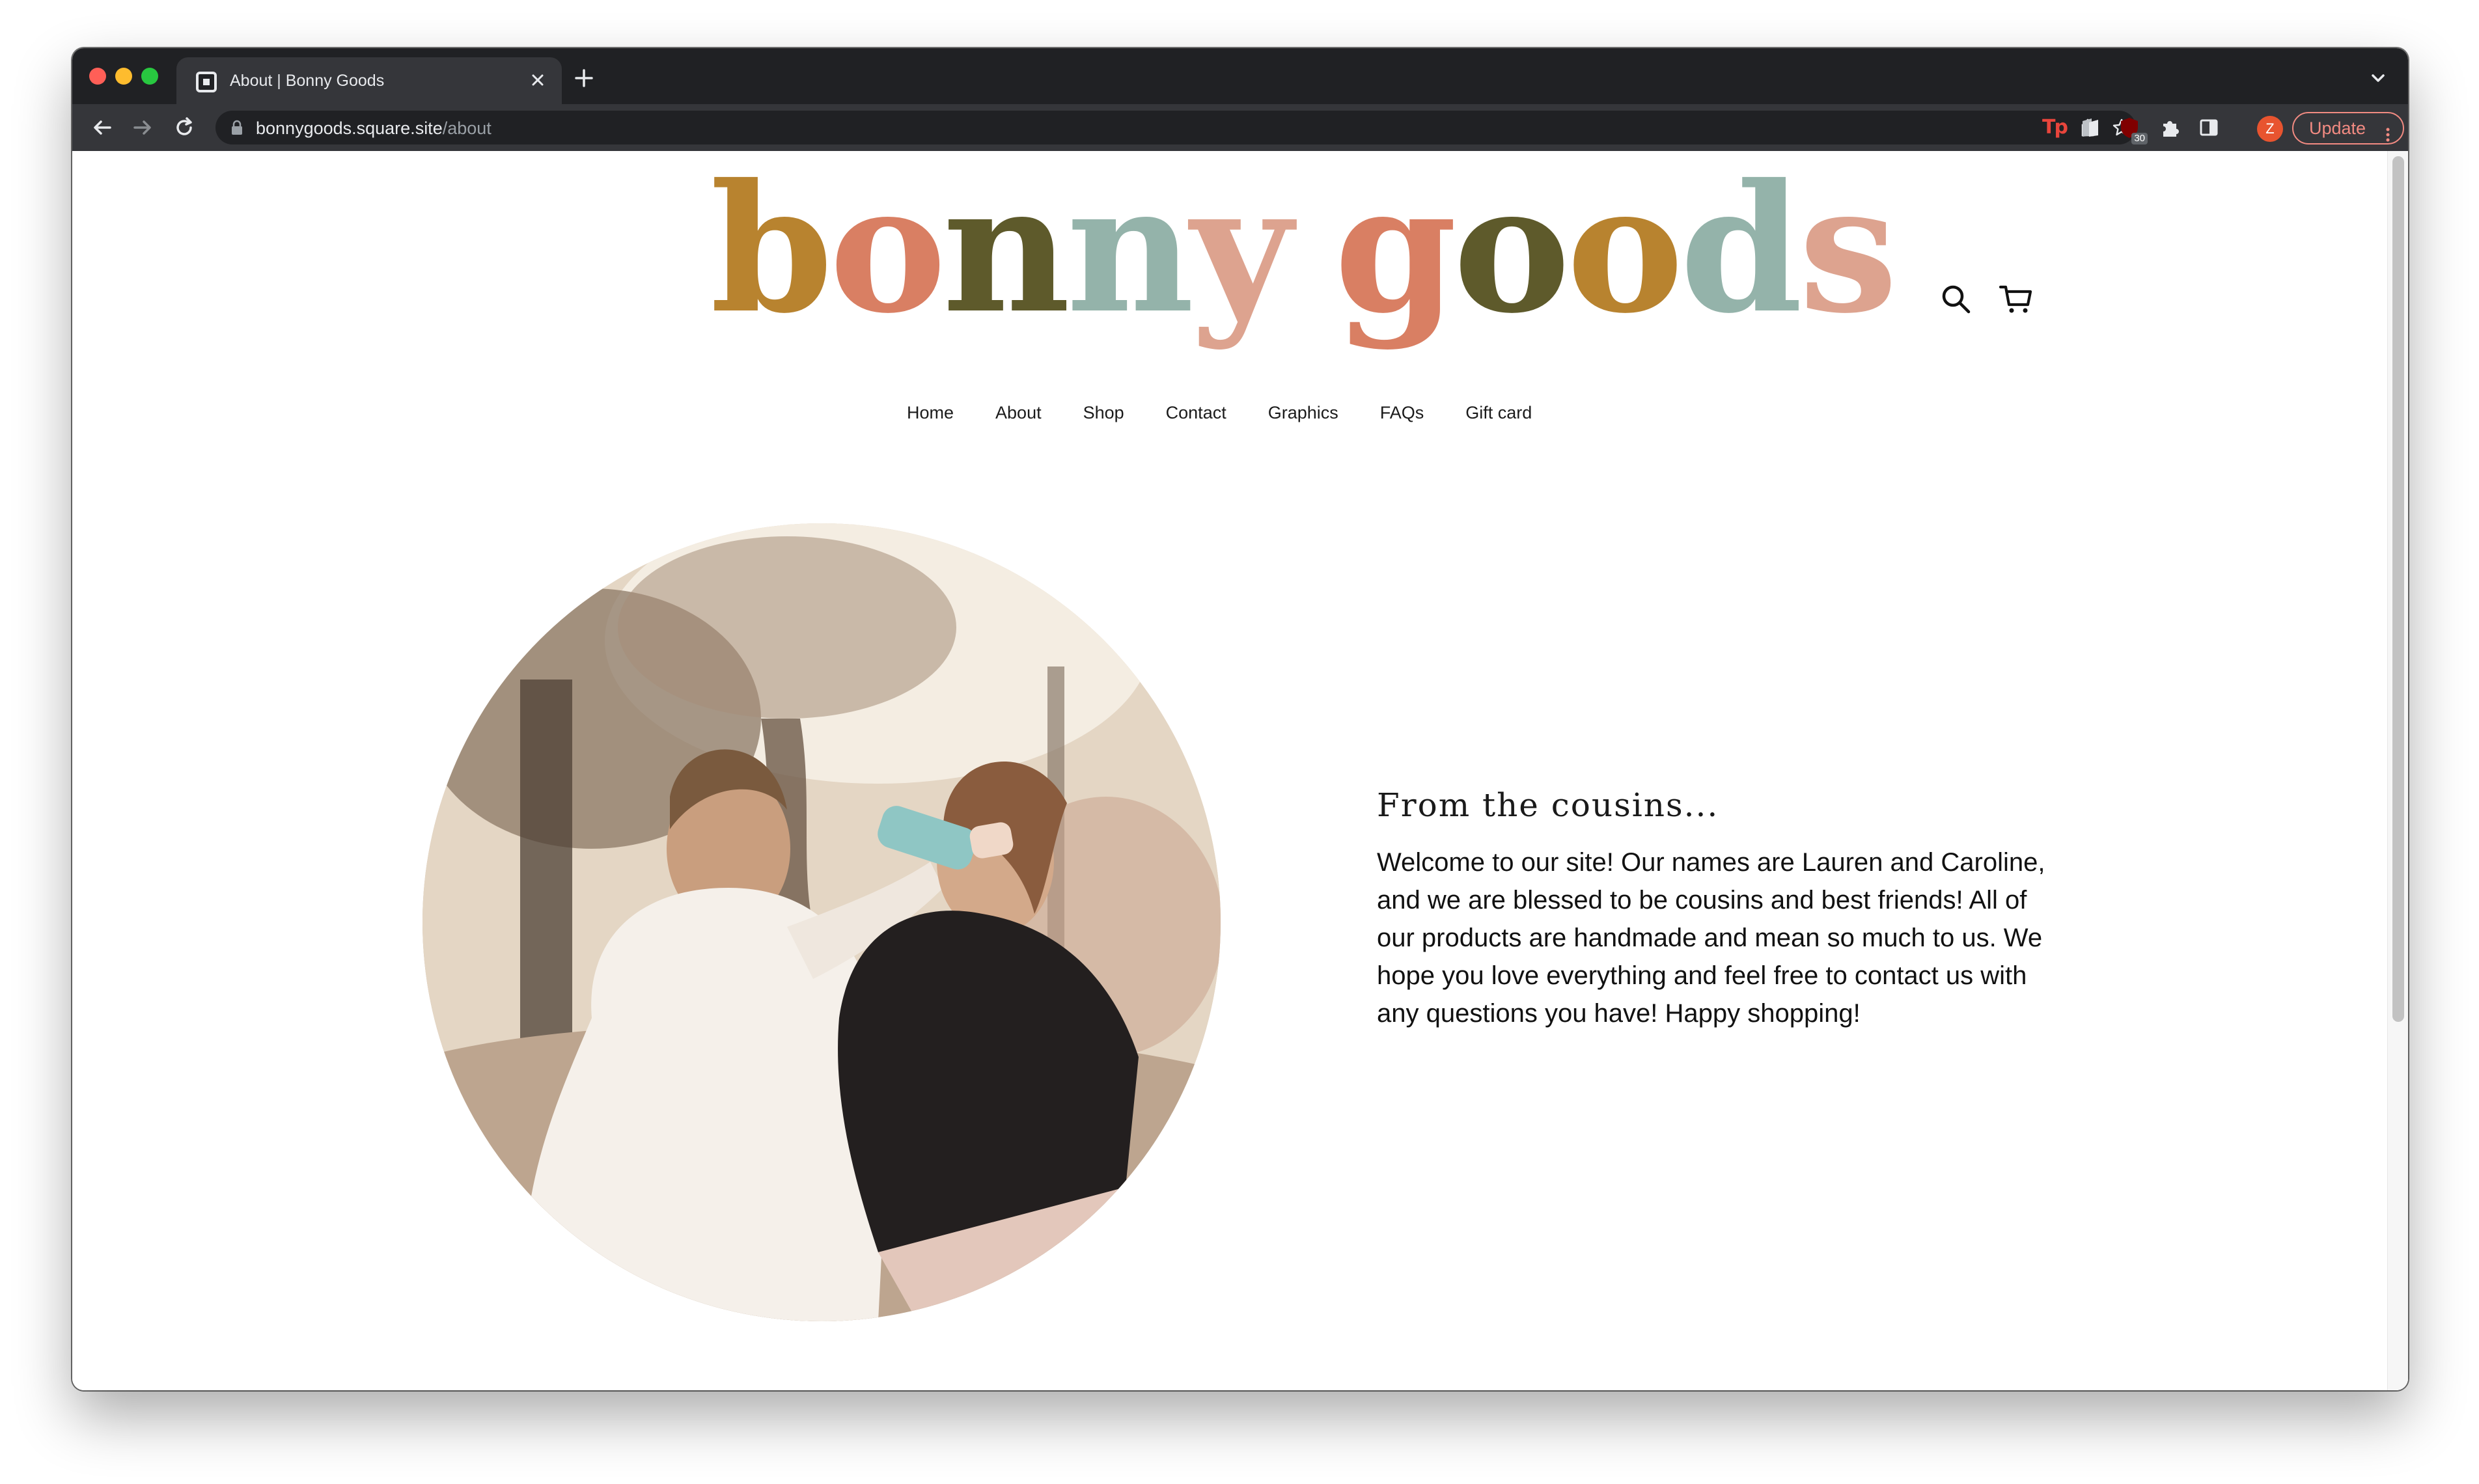 The width and height of the screenshot is (2479, 1484). What do you see at coordinates (1240, 76) in the screenshot?
I see `tab-strip: About | Bonny Goods` at bounding box center [1240, 76].